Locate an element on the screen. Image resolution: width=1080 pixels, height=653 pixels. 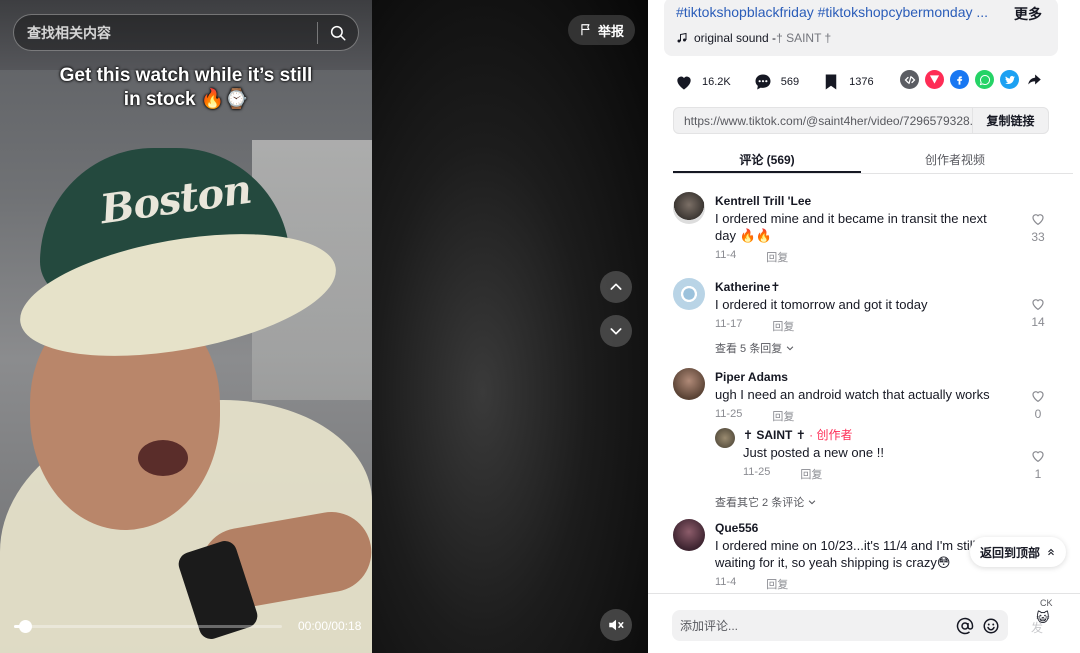
speaker-muted-icon is located at coordinates (616, 625).